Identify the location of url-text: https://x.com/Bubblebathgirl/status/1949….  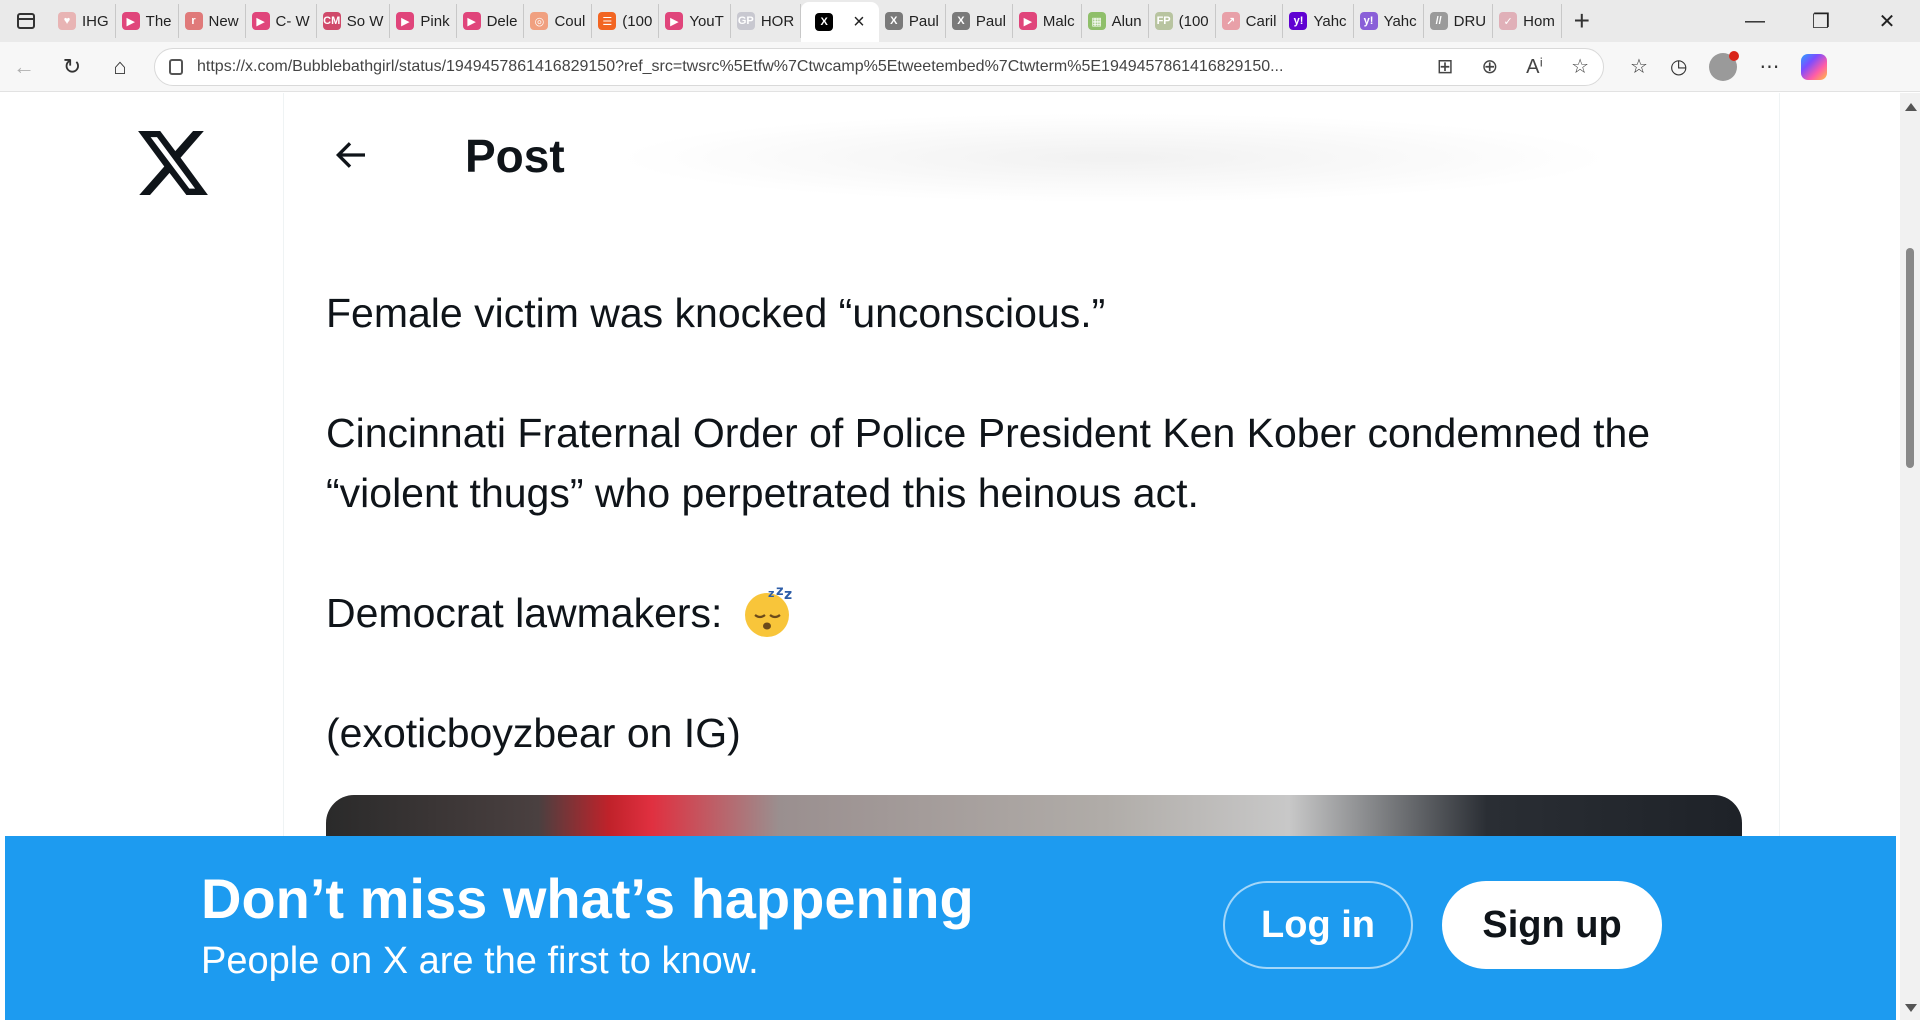
(810, 67).